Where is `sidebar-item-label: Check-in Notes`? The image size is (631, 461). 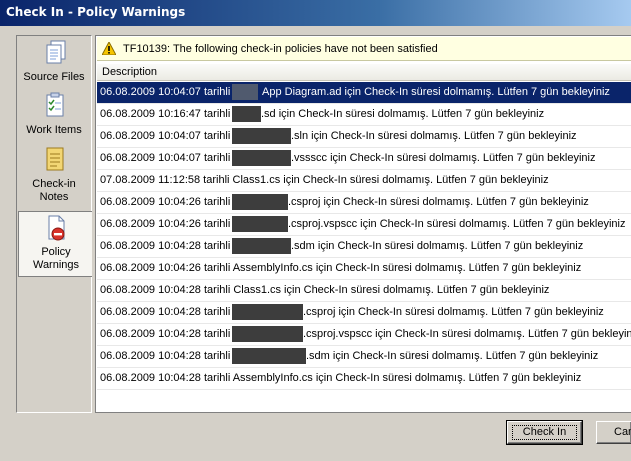 sidebar-item-label: Check-in Notes is located at coordinates (54, 190).